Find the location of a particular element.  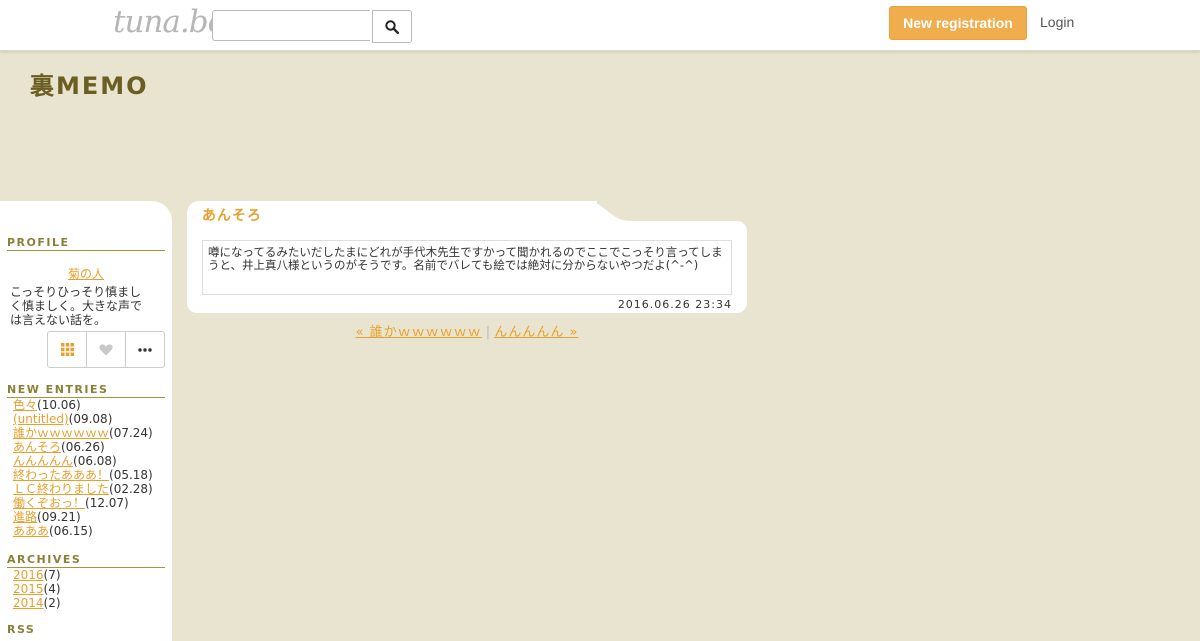

more-dots-icon is located at coordinates (145, 349).